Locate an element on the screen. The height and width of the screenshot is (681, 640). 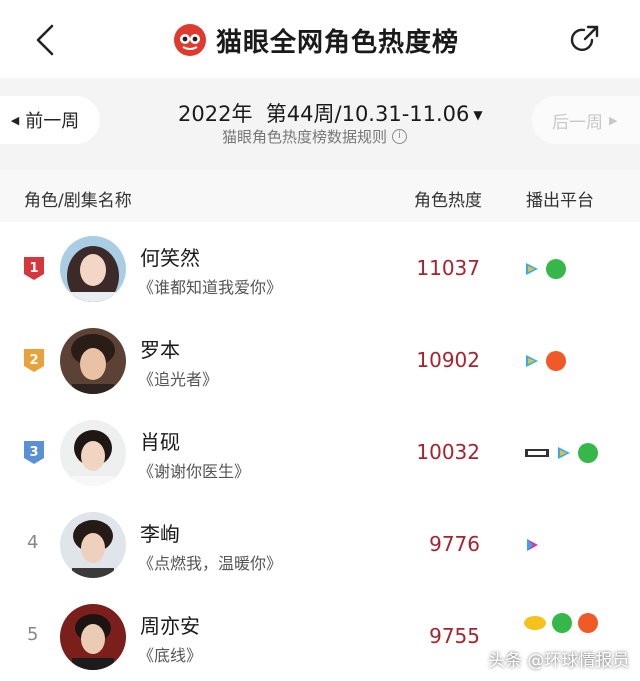
svg-text: 2 is located at coordinates (33, 360).